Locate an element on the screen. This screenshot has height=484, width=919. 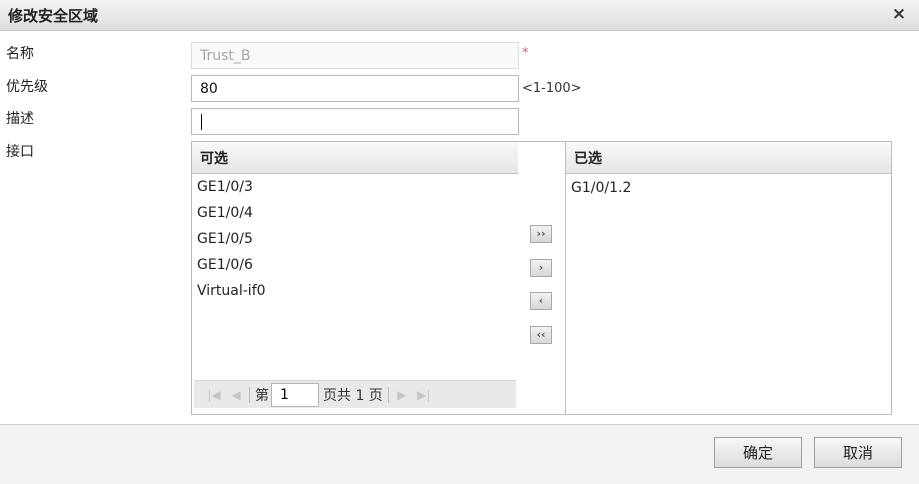
available-item: GE1/0/6 is located at coordinates (355, 265).